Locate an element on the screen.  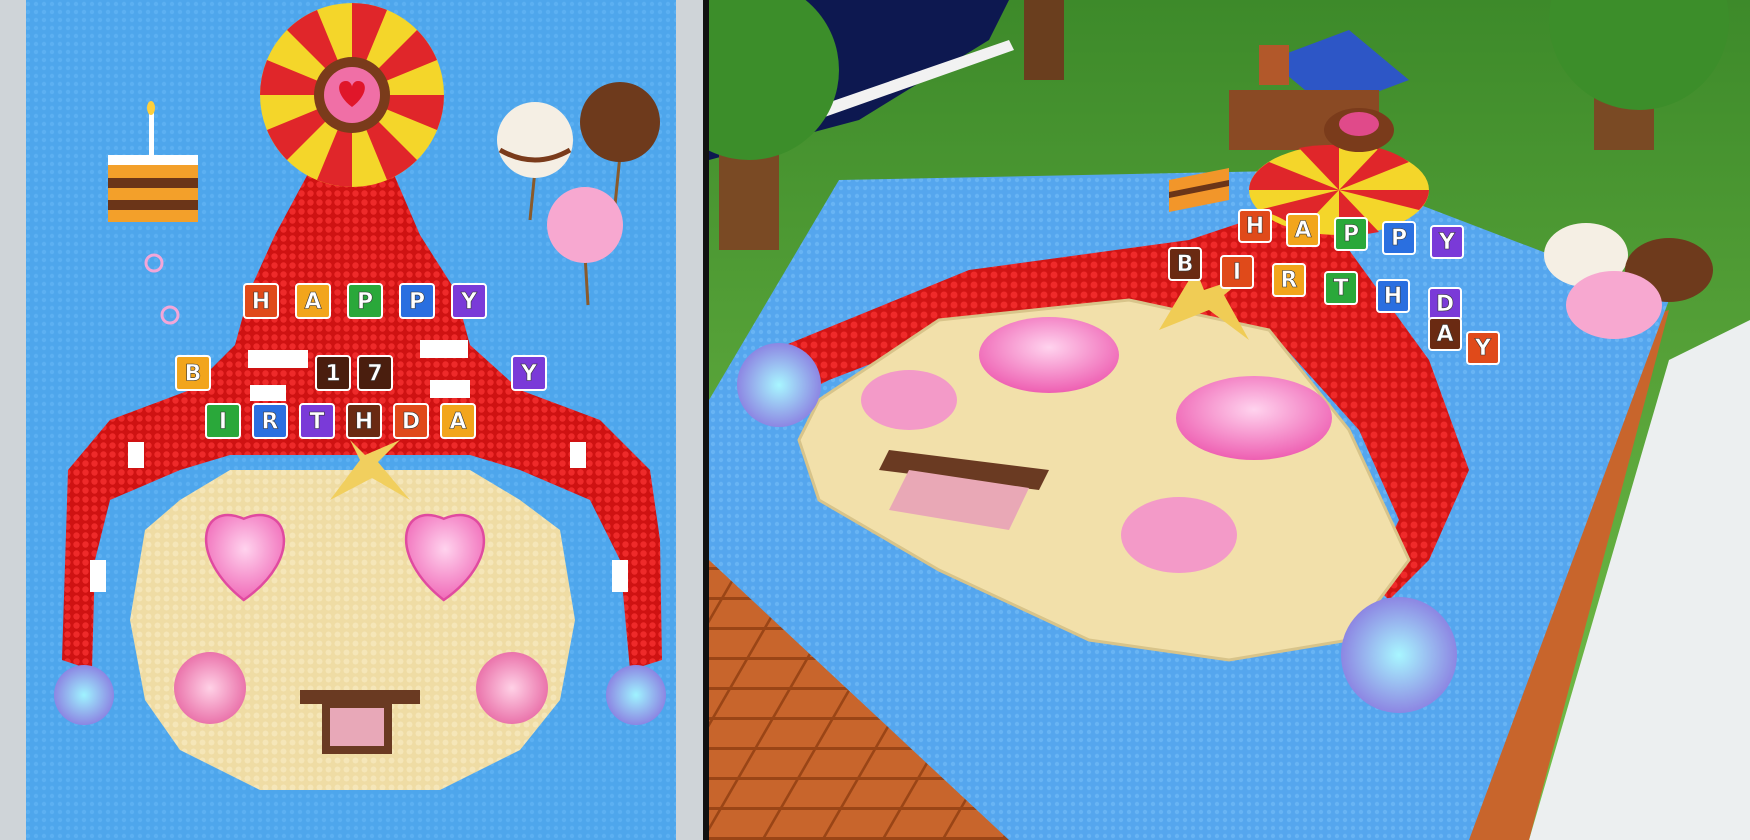
sunburst-umbrella is located at coordinates (352, 95).